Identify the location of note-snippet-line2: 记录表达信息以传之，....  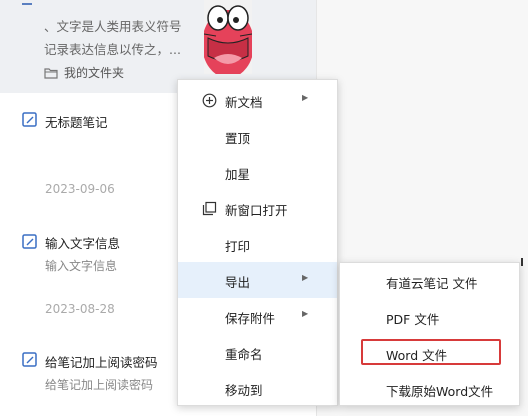
(112, 49).